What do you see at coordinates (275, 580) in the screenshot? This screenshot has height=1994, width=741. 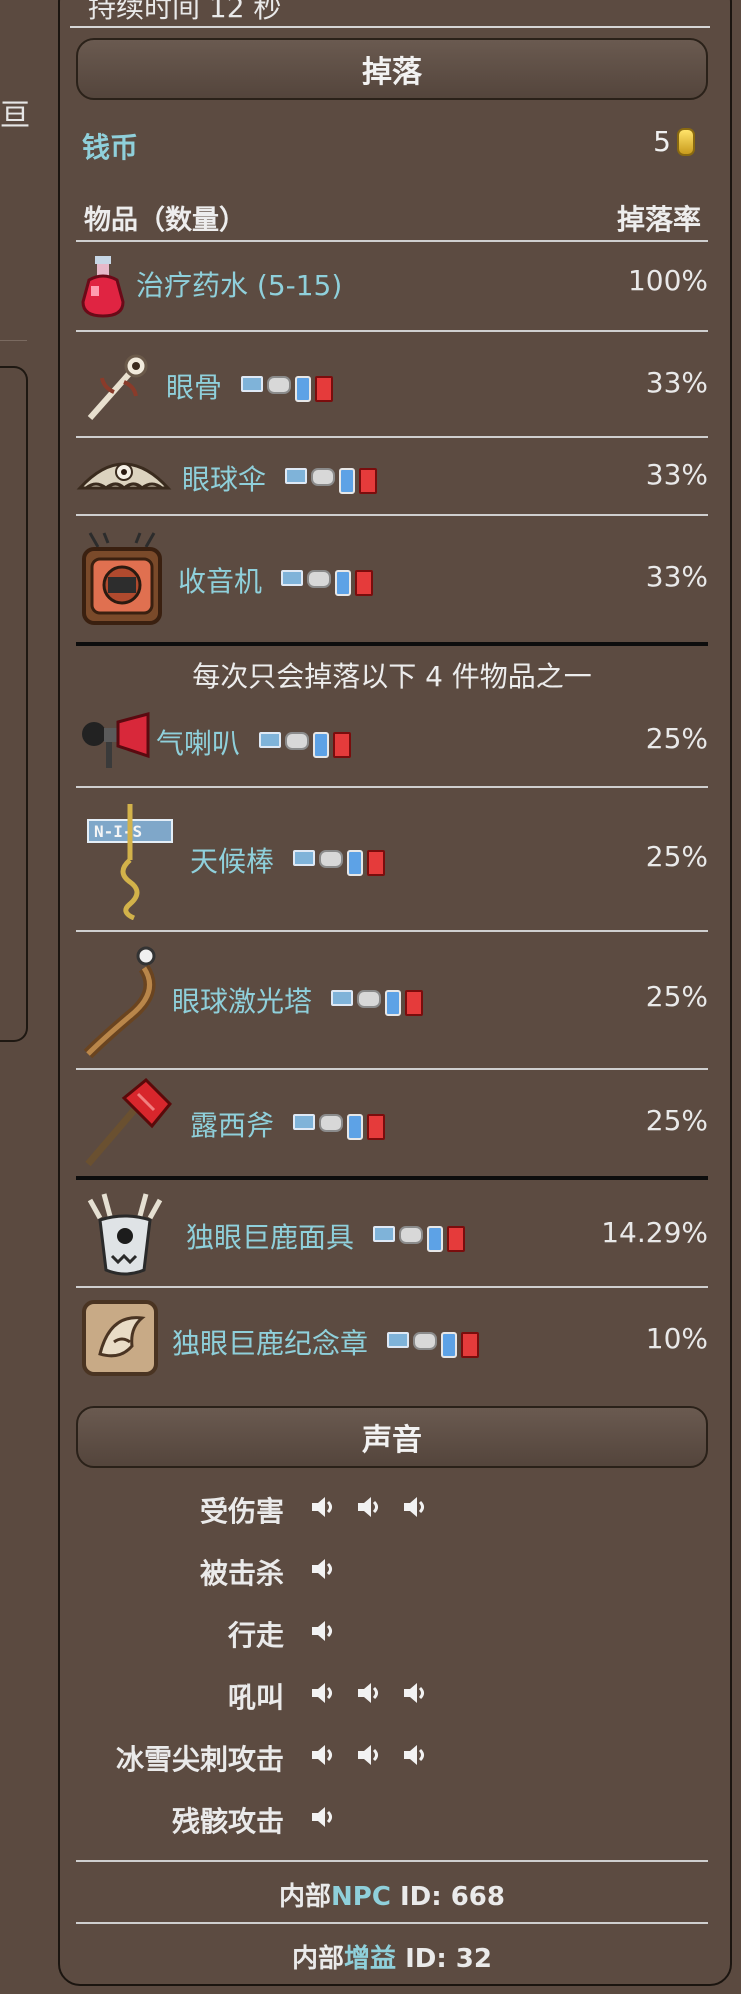 I see `item-name-with-badges: 收音机` at bounding box center [275, 580].